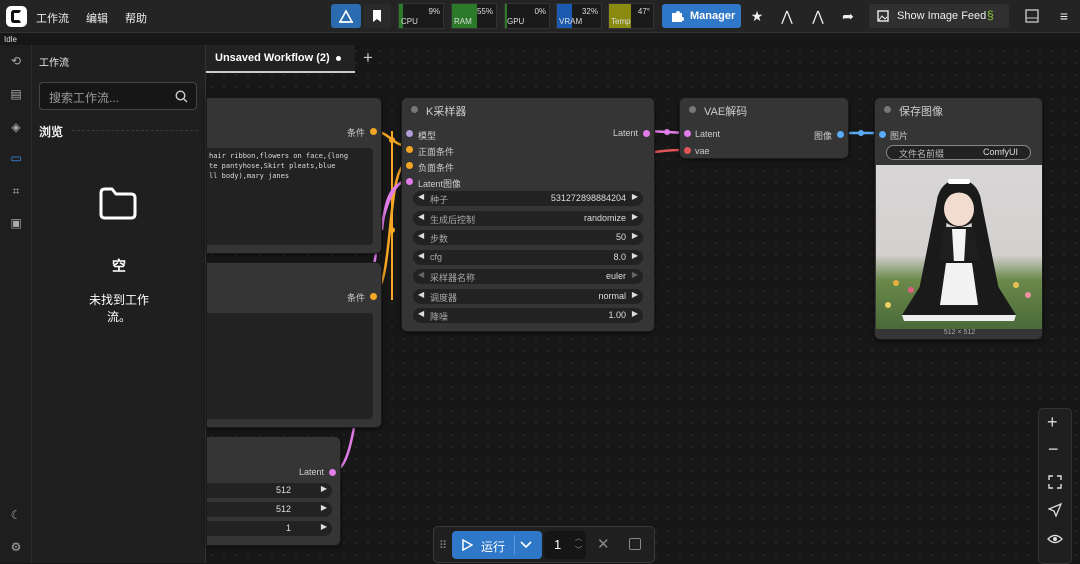 Image resolution: width=1080 pixels, height=564 pixels. I want to click on input-slot-label: Latent图像, so click(440, 184).